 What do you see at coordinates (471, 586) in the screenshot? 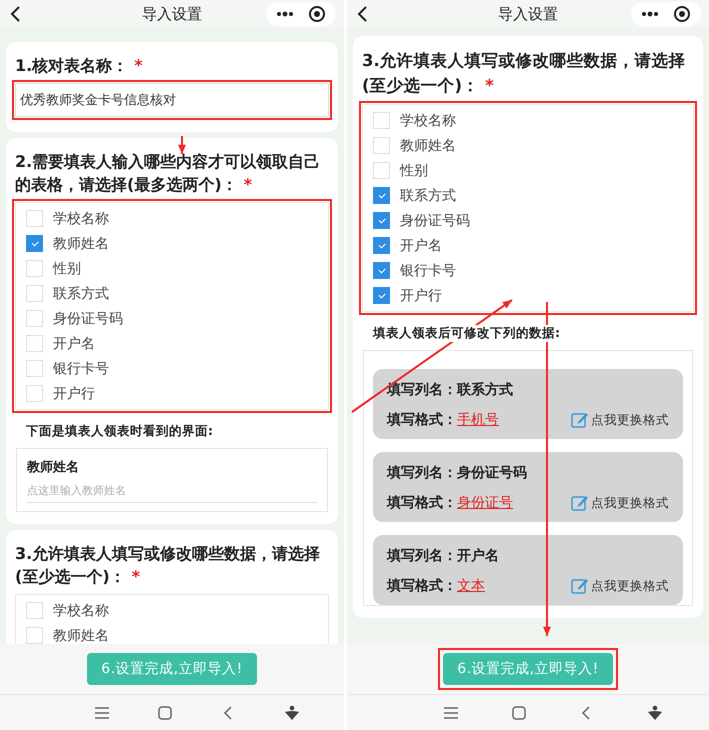
I see `format-link: 文本` at bounding box center [471, 586].